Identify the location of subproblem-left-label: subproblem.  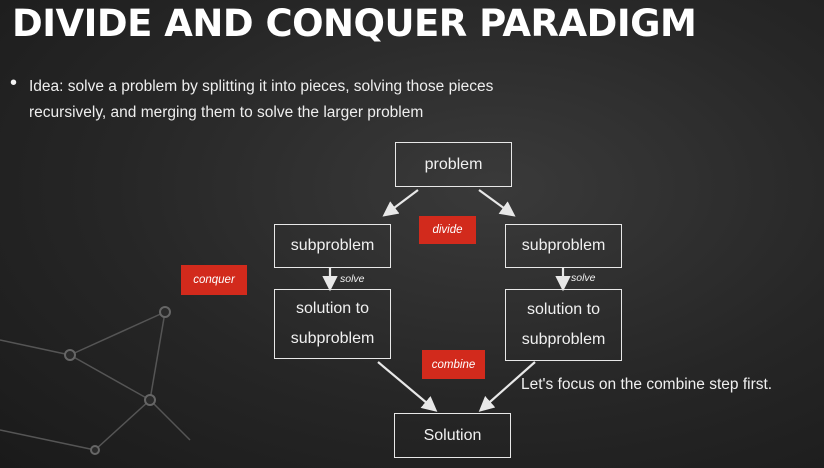
(332, 245).